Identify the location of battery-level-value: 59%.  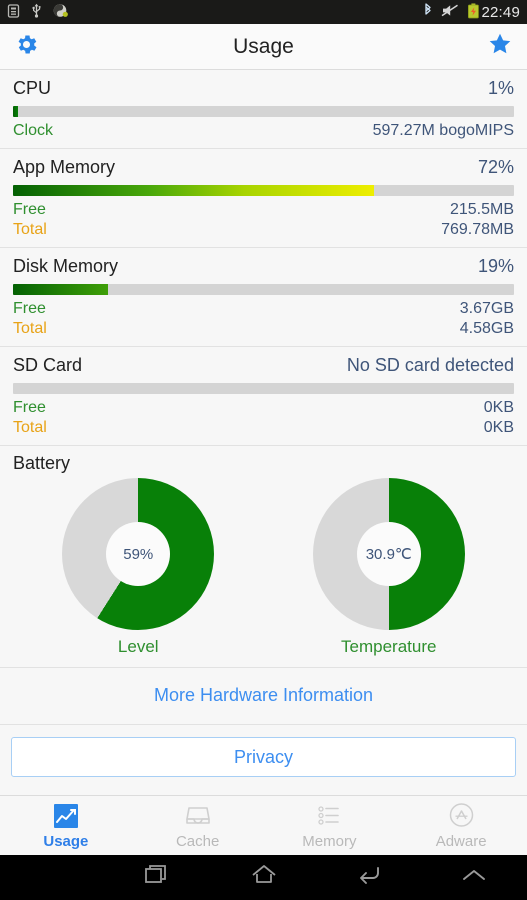
(138, 554).